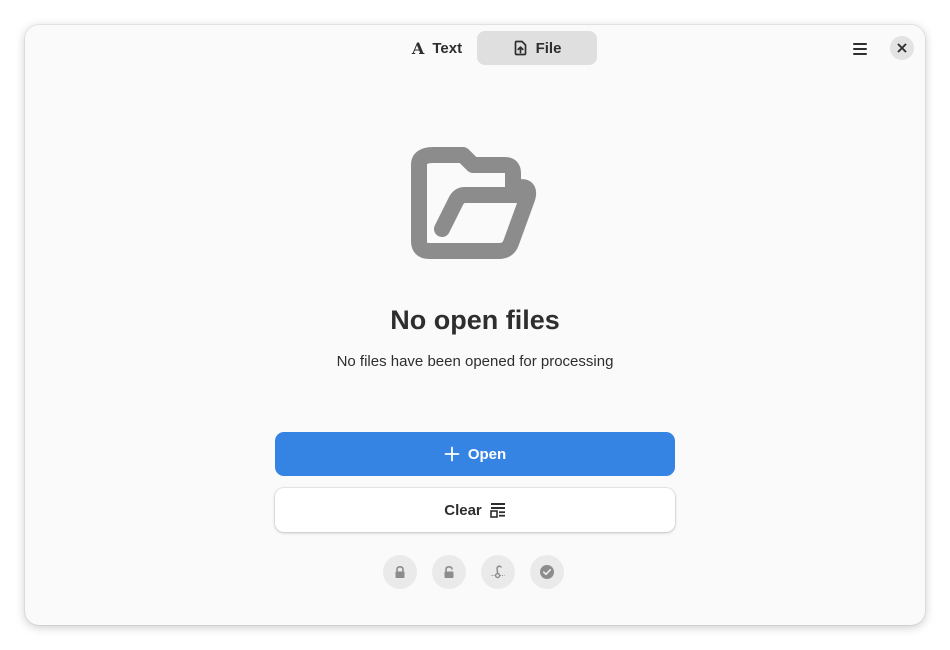 This screenshot has width=950, height=650. I want to click on tab-text-label: Text, so click(447, 48).